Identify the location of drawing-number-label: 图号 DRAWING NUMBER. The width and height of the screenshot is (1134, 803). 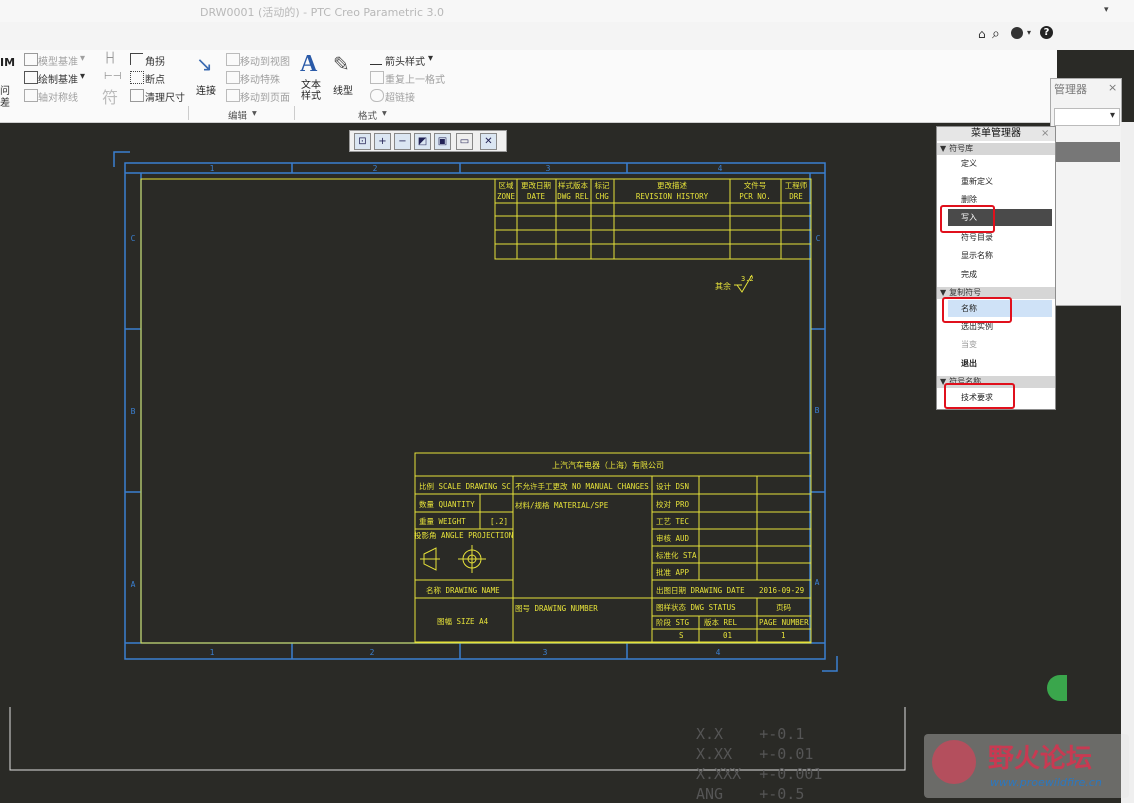
(556, 608).